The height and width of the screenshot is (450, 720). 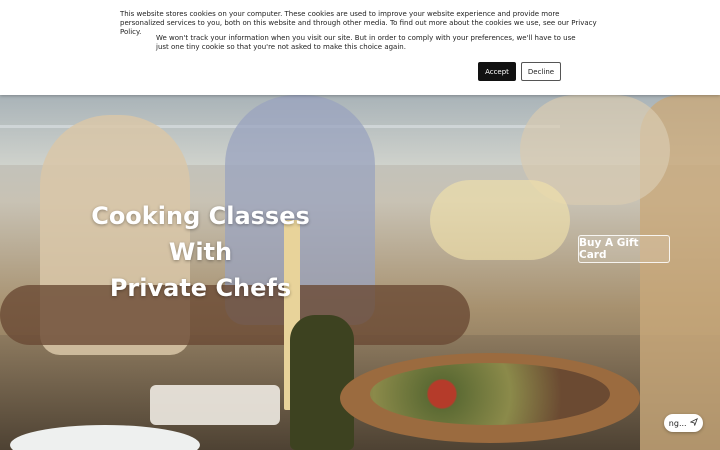 What do you see at coordinates (490, 394) in the screenshot?
I see `food-items` at bounding box center [490, 394].